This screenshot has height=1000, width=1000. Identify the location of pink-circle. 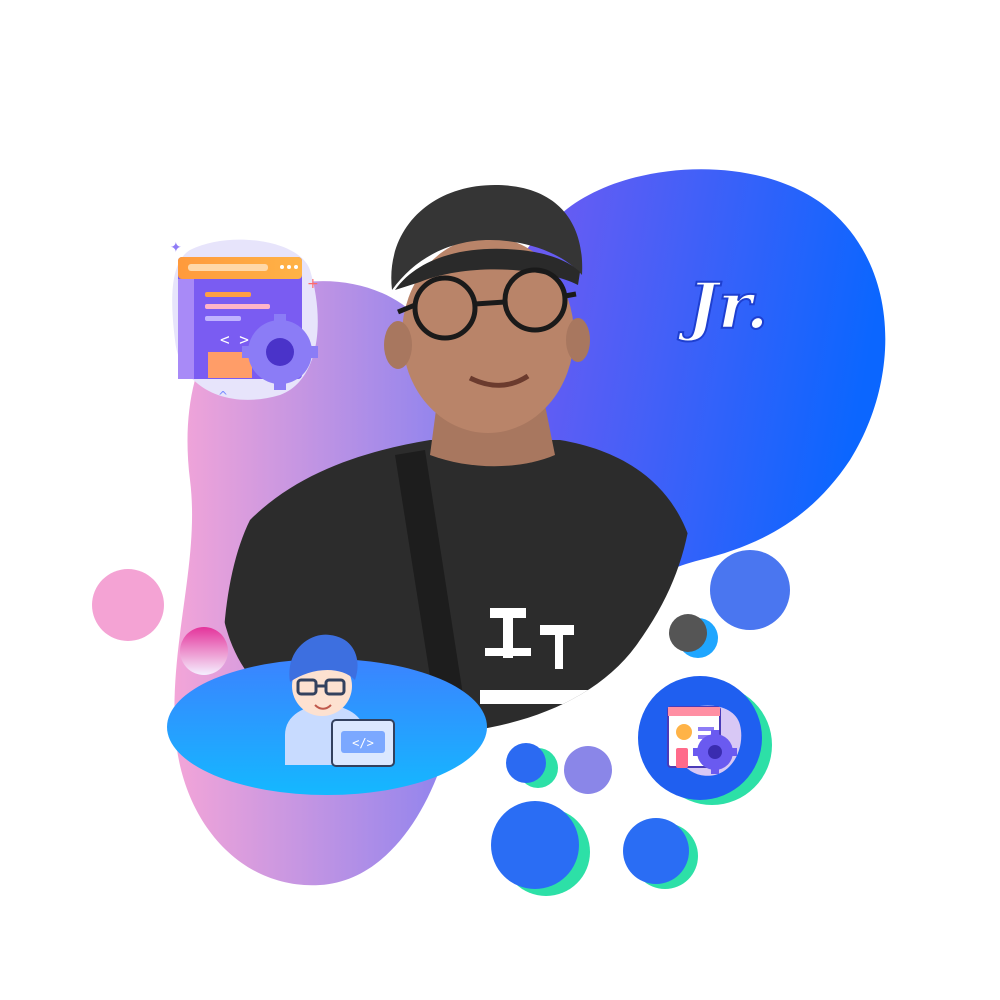
(128, 605).